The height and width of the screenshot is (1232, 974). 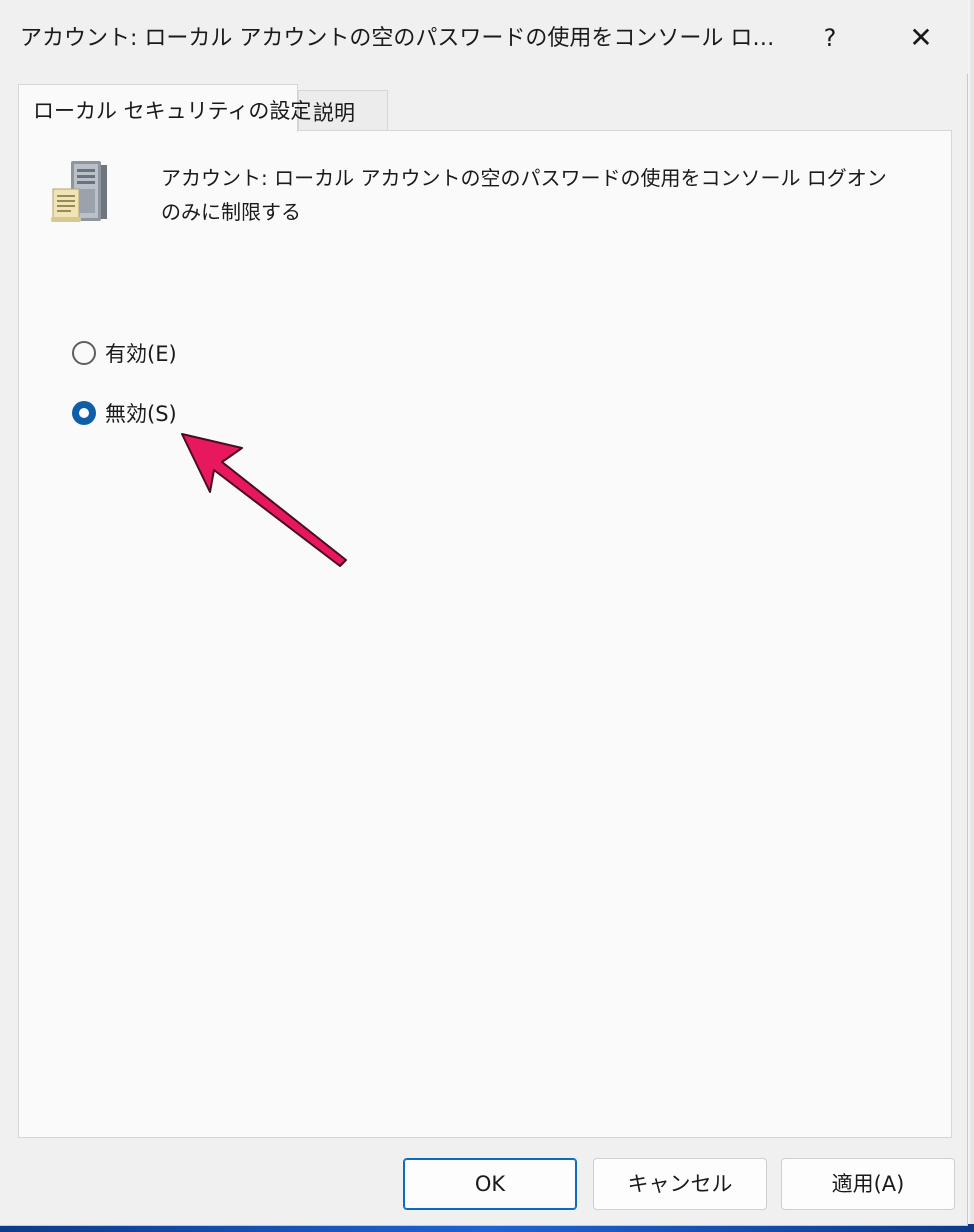 I want to click on help-button: ?, so click(x=830, y=38).